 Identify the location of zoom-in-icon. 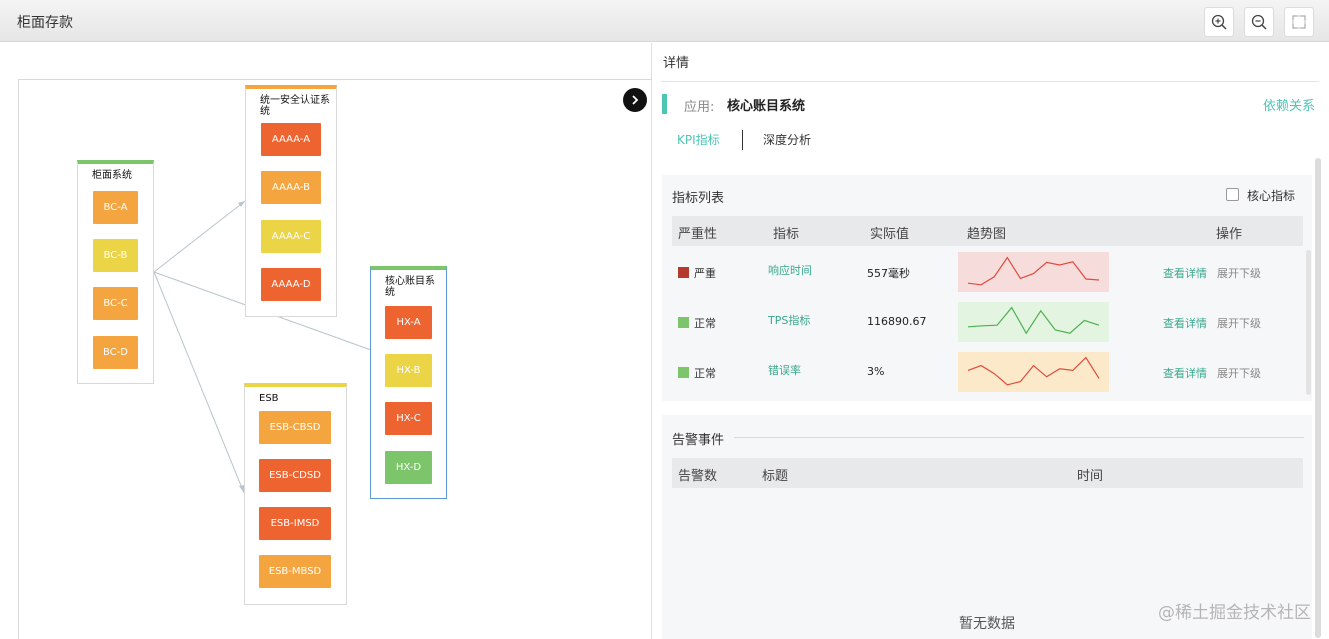
(1219, 22).